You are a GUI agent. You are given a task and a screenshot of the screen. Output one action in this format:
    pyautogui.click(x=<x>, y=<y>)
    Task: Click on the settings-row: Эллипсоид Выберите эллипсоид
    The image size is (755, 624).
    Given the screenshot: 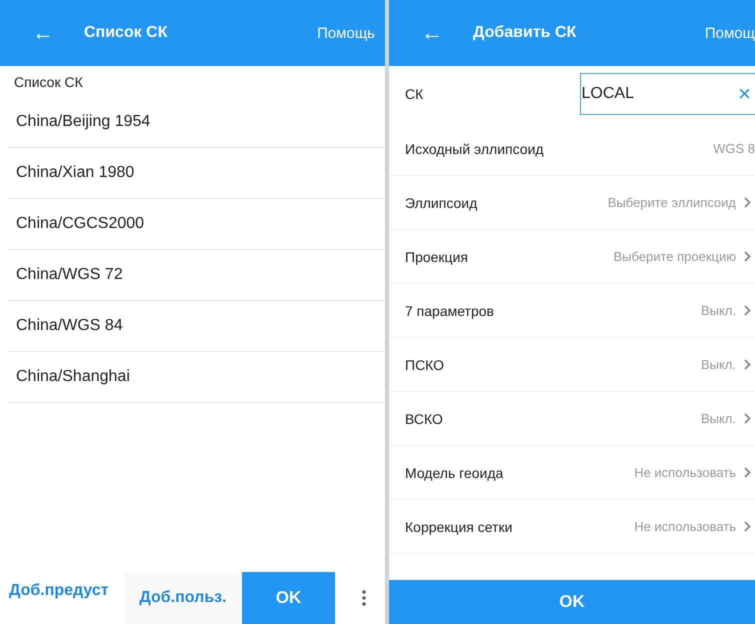 What is the action you would take?
    pyautogui.click(x=572, y=203)
    